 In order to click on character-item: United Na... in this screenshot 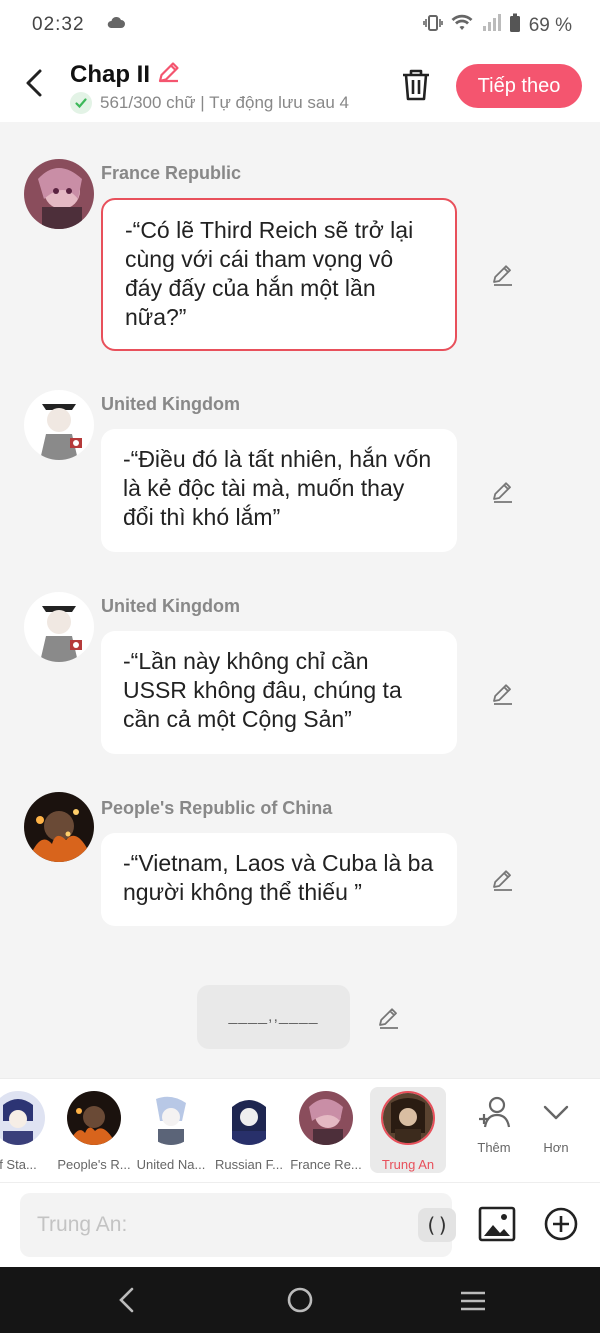, I will do `click(171, 1129)`.